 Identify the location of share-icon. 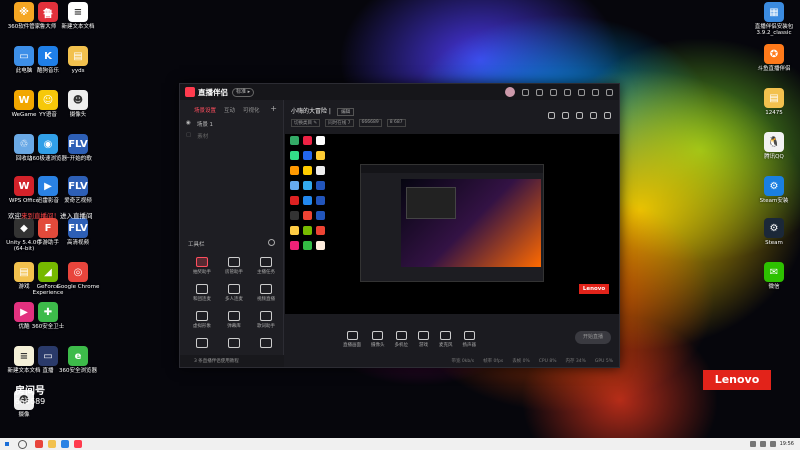
(607, 115).